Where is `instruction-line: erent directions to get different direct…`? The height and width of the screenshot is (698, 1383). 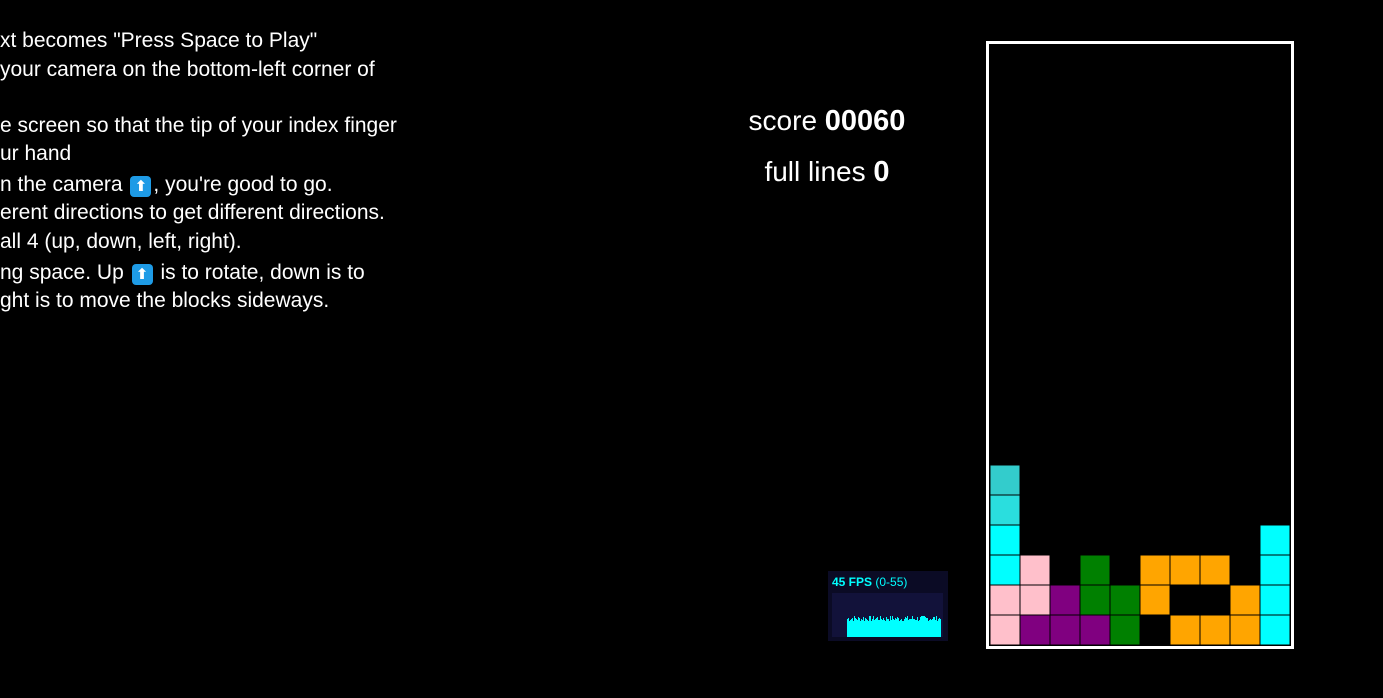
instruction-line: erent directions to get different direct… is located at coordinates (192, 212).